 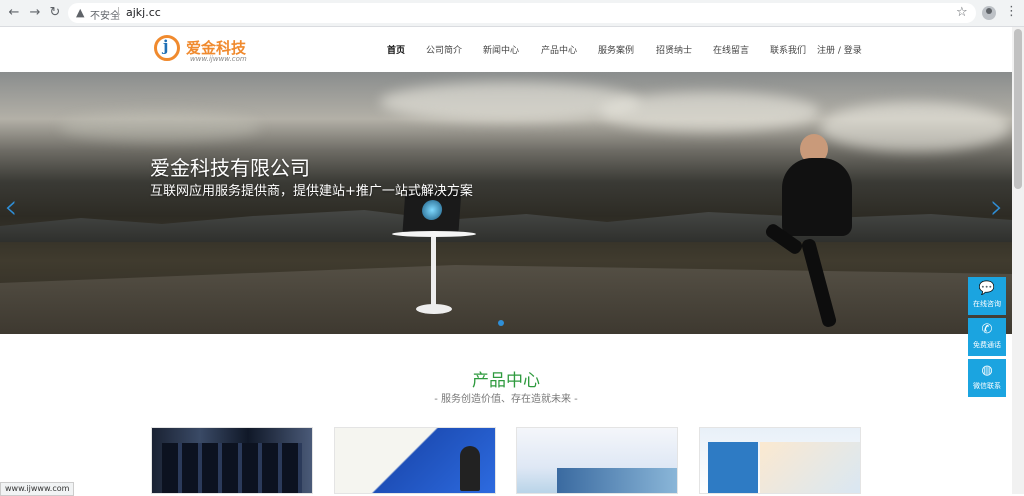 What do you see at coordinates (731, 49) in the screenshot?
I see `nav-message: 在线留言` at bounding box center [731, 49].